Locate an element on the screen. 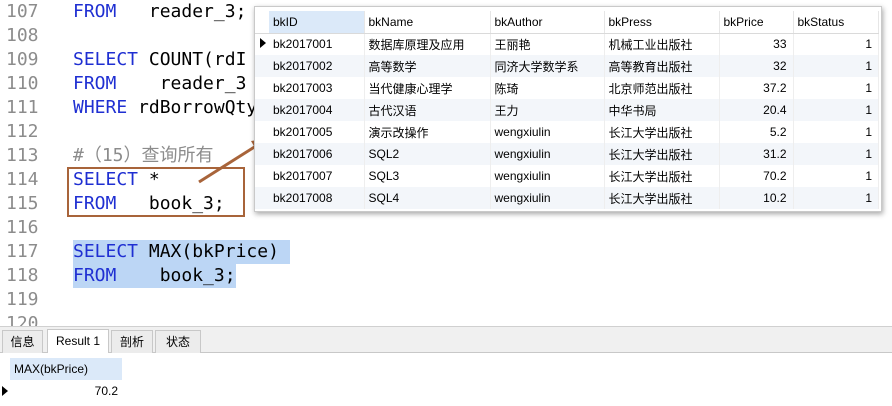 This screenshot has height=406, width=892. table-cell: 33 is located at coordinates (756, 44).